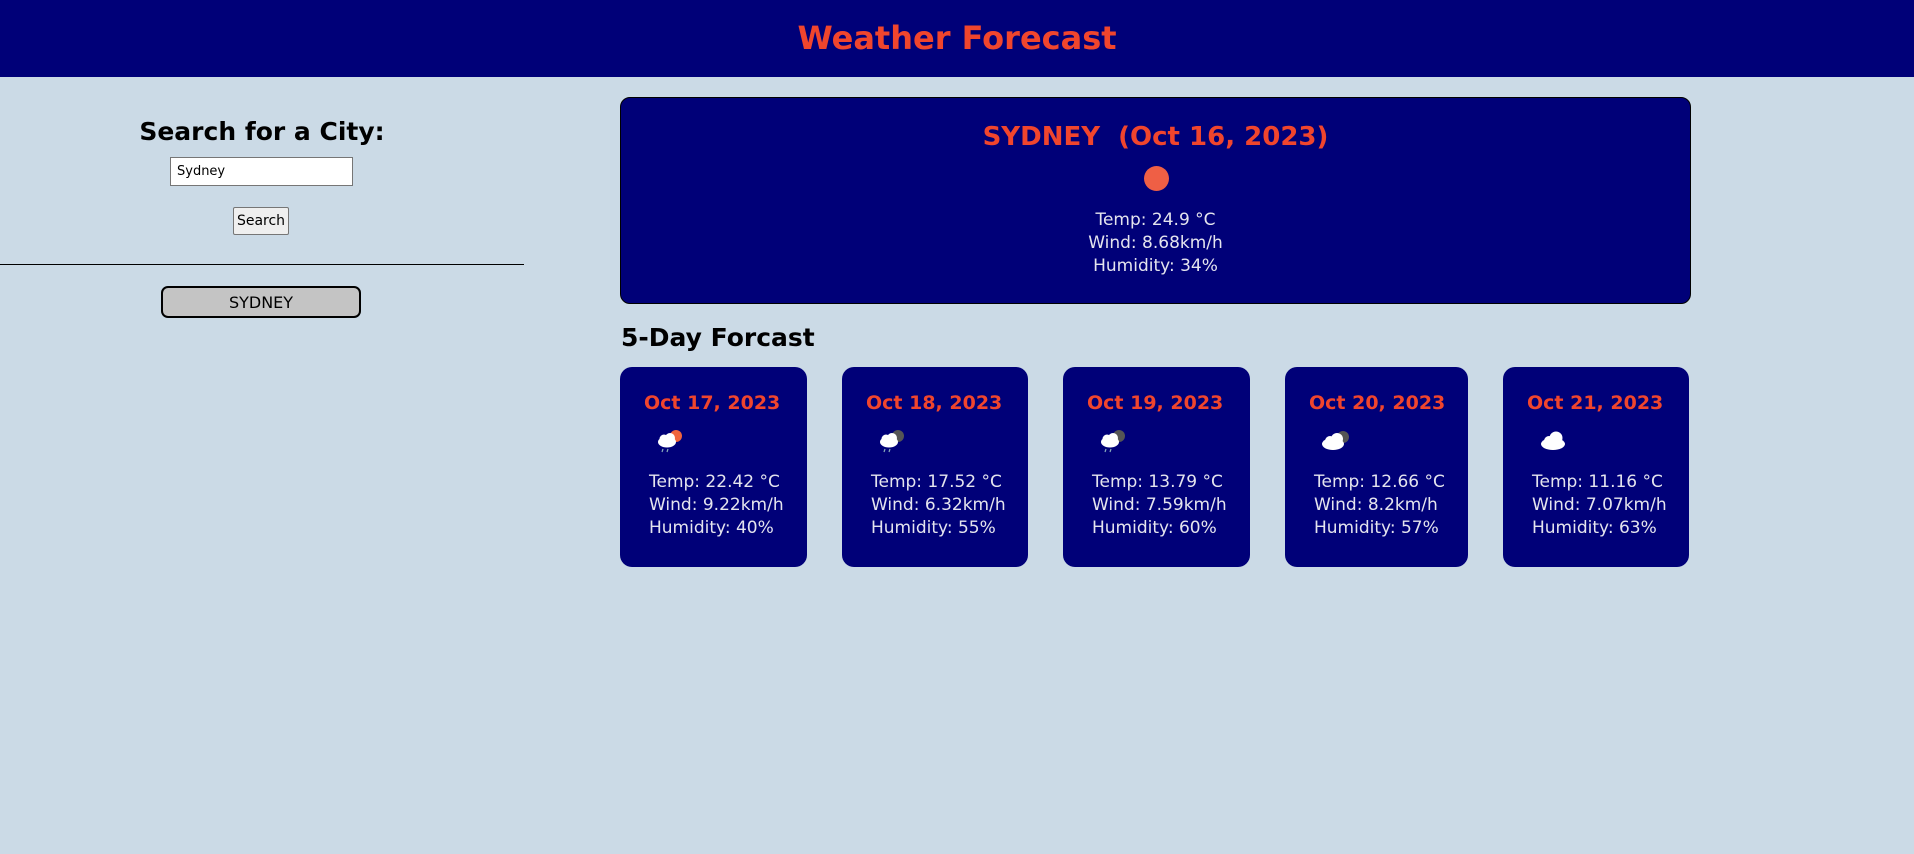  What do you see at coordinates (1597, 482) in the screenshot?
I see `forecast-temp: Temp: 11.16 °C` at bounding box center [1597, 482].